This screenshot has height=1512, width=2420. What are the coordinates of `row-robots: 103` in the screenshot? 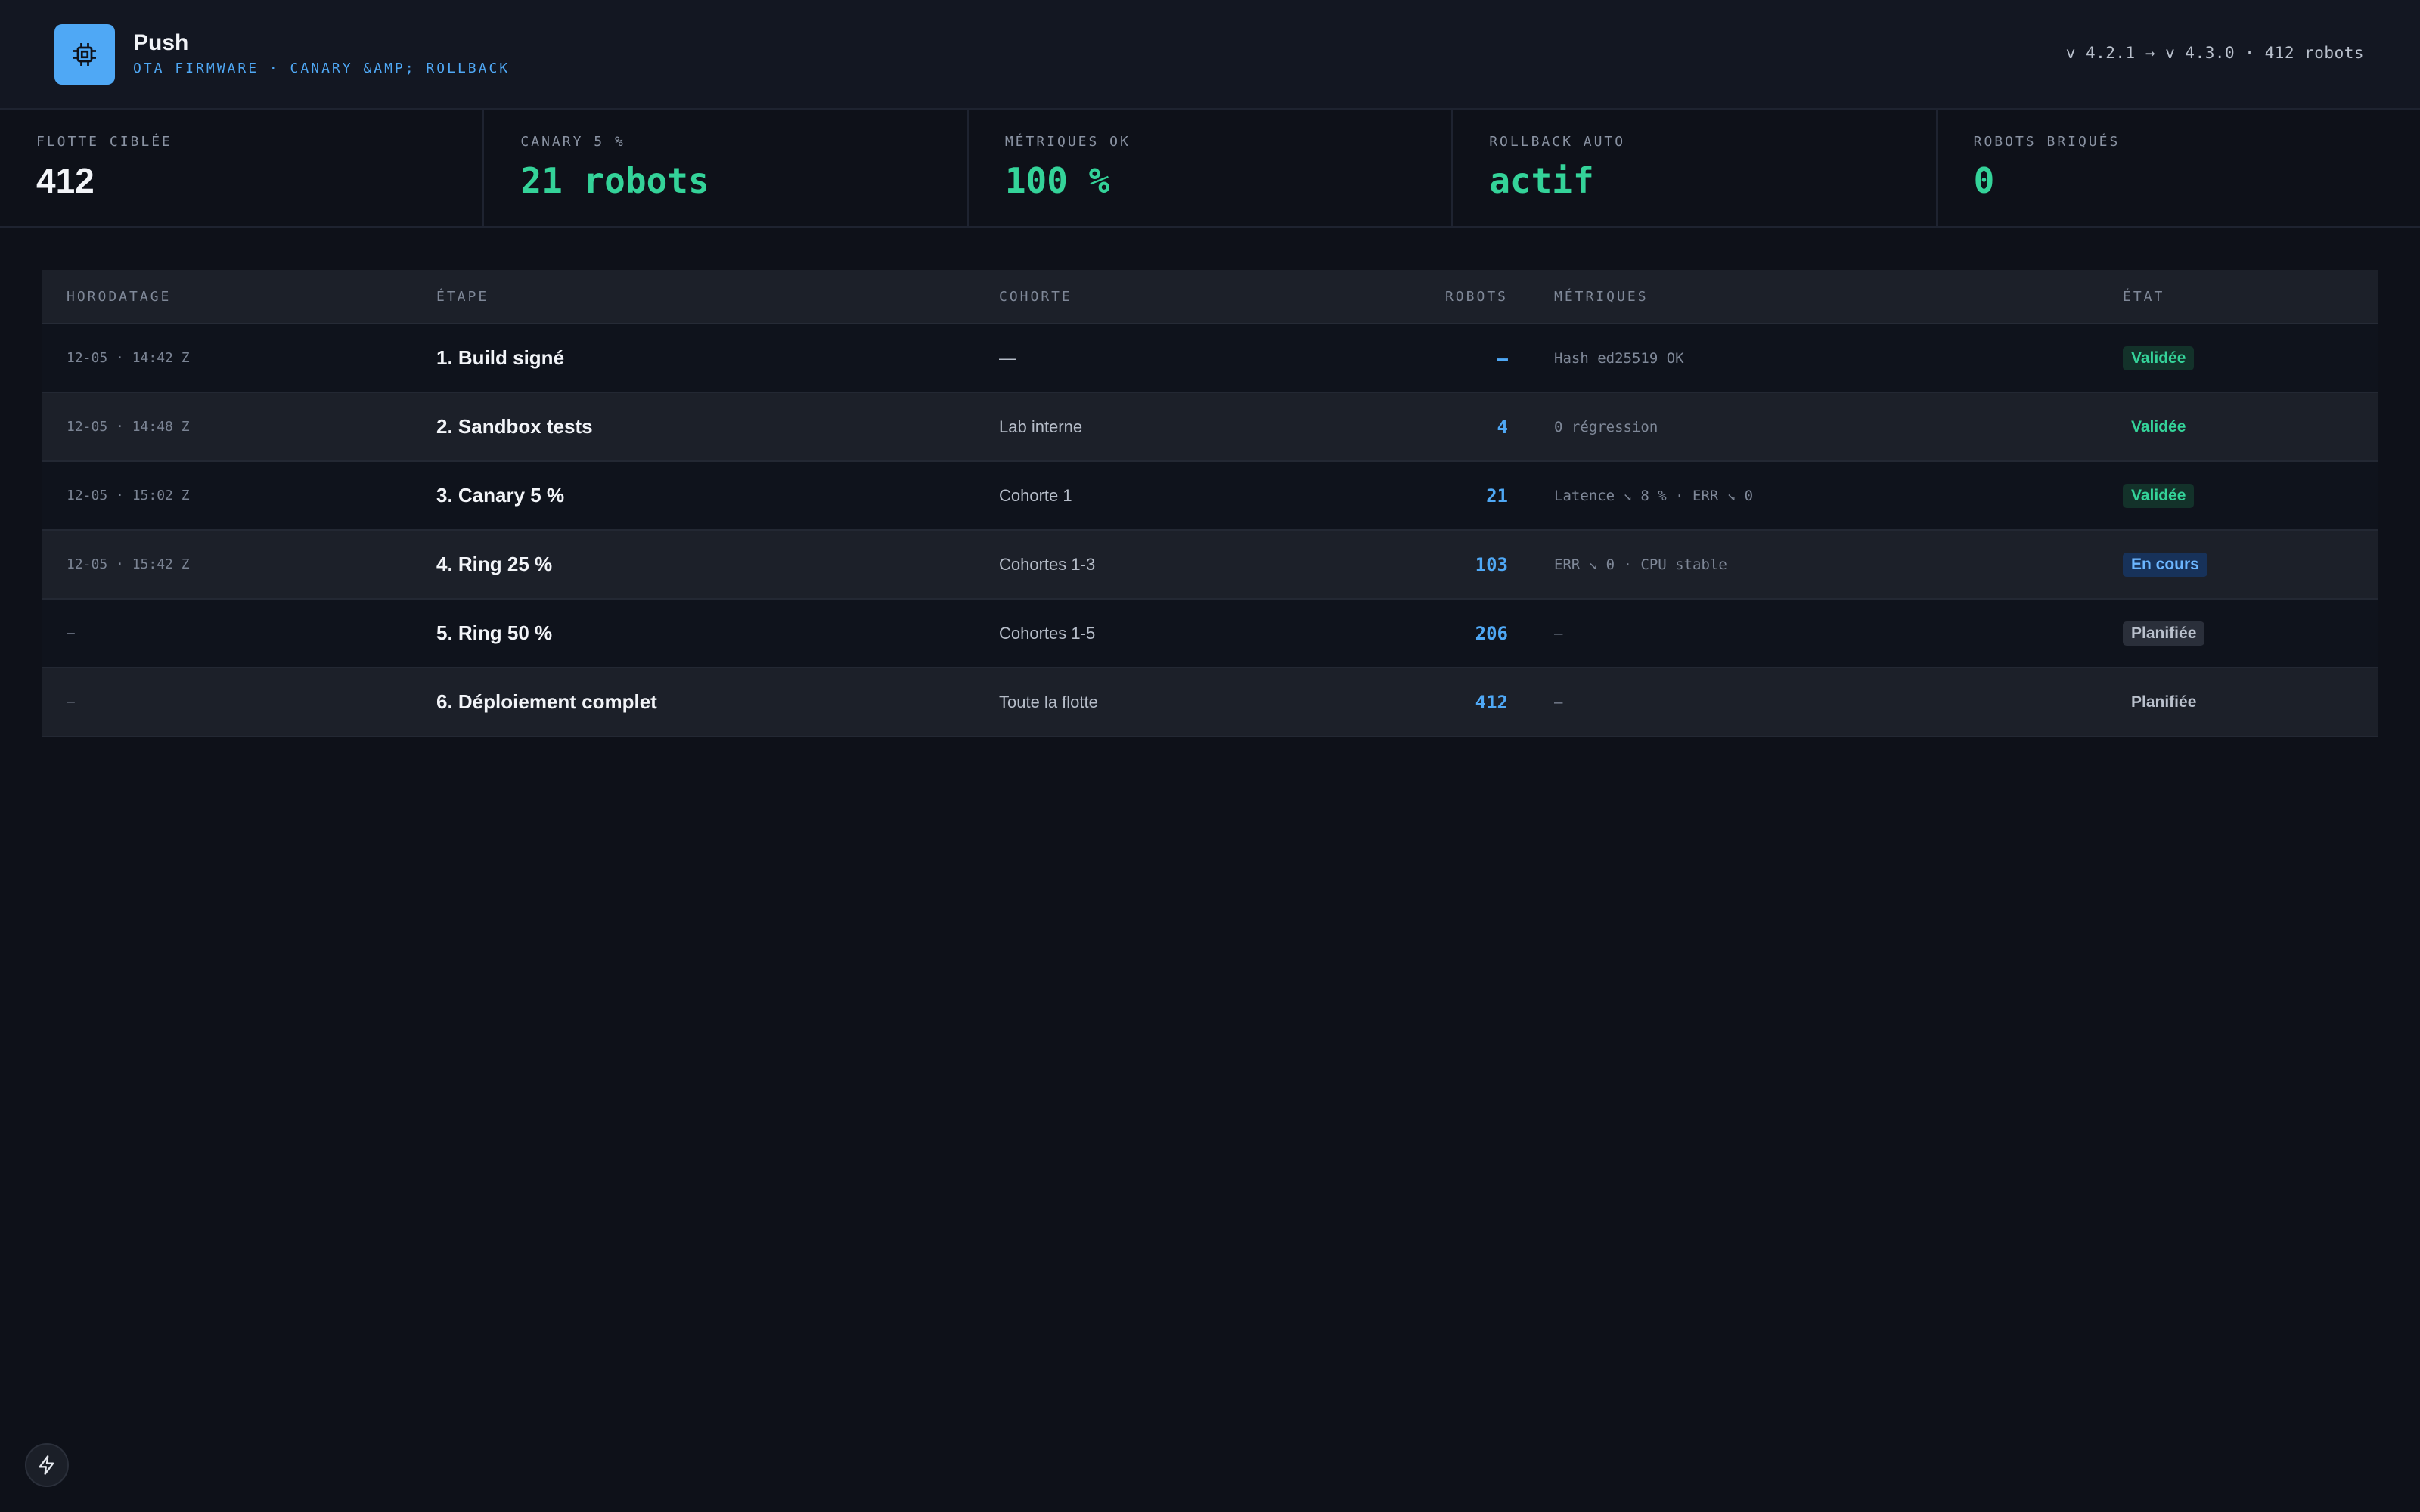 It's located at (1491, 564).